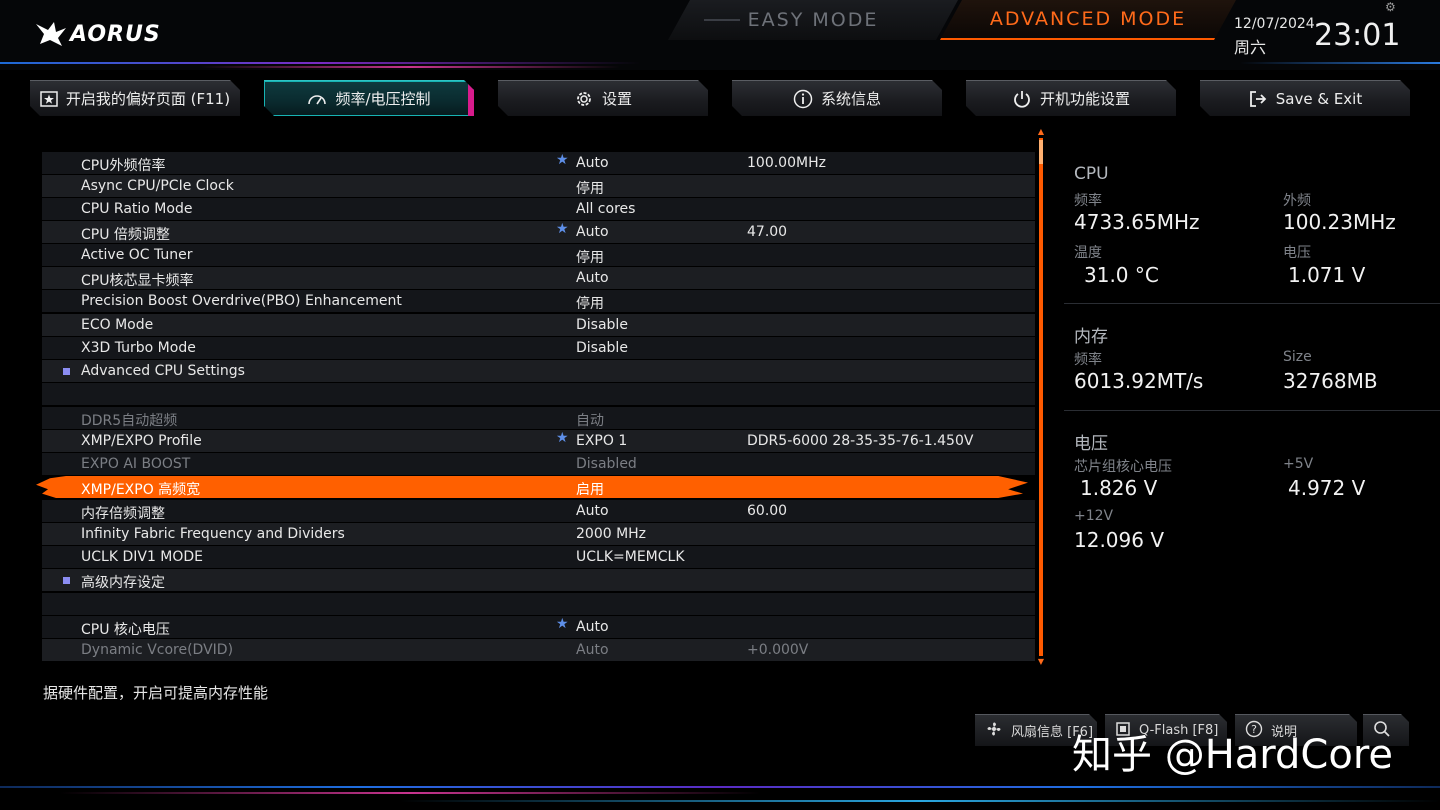  I want to click on tab-freq-voltage: 频率/电压控制, so click(369, 98).